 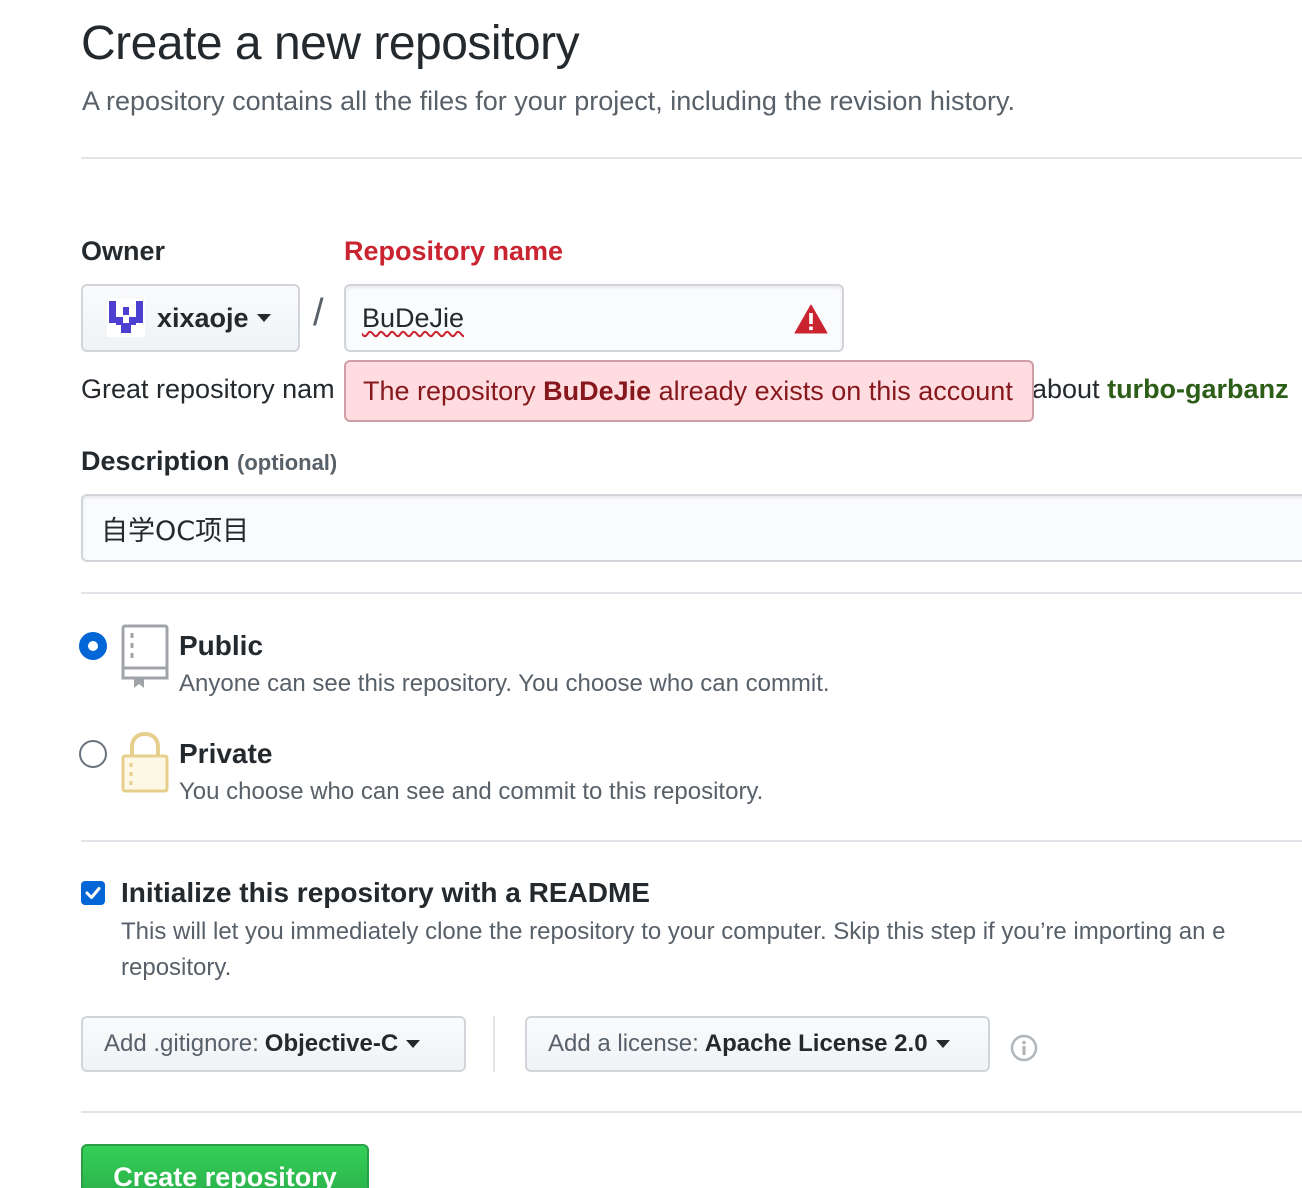 I want to click on repo-name-input-value: BuDeJie, so click(x=413, y=317).